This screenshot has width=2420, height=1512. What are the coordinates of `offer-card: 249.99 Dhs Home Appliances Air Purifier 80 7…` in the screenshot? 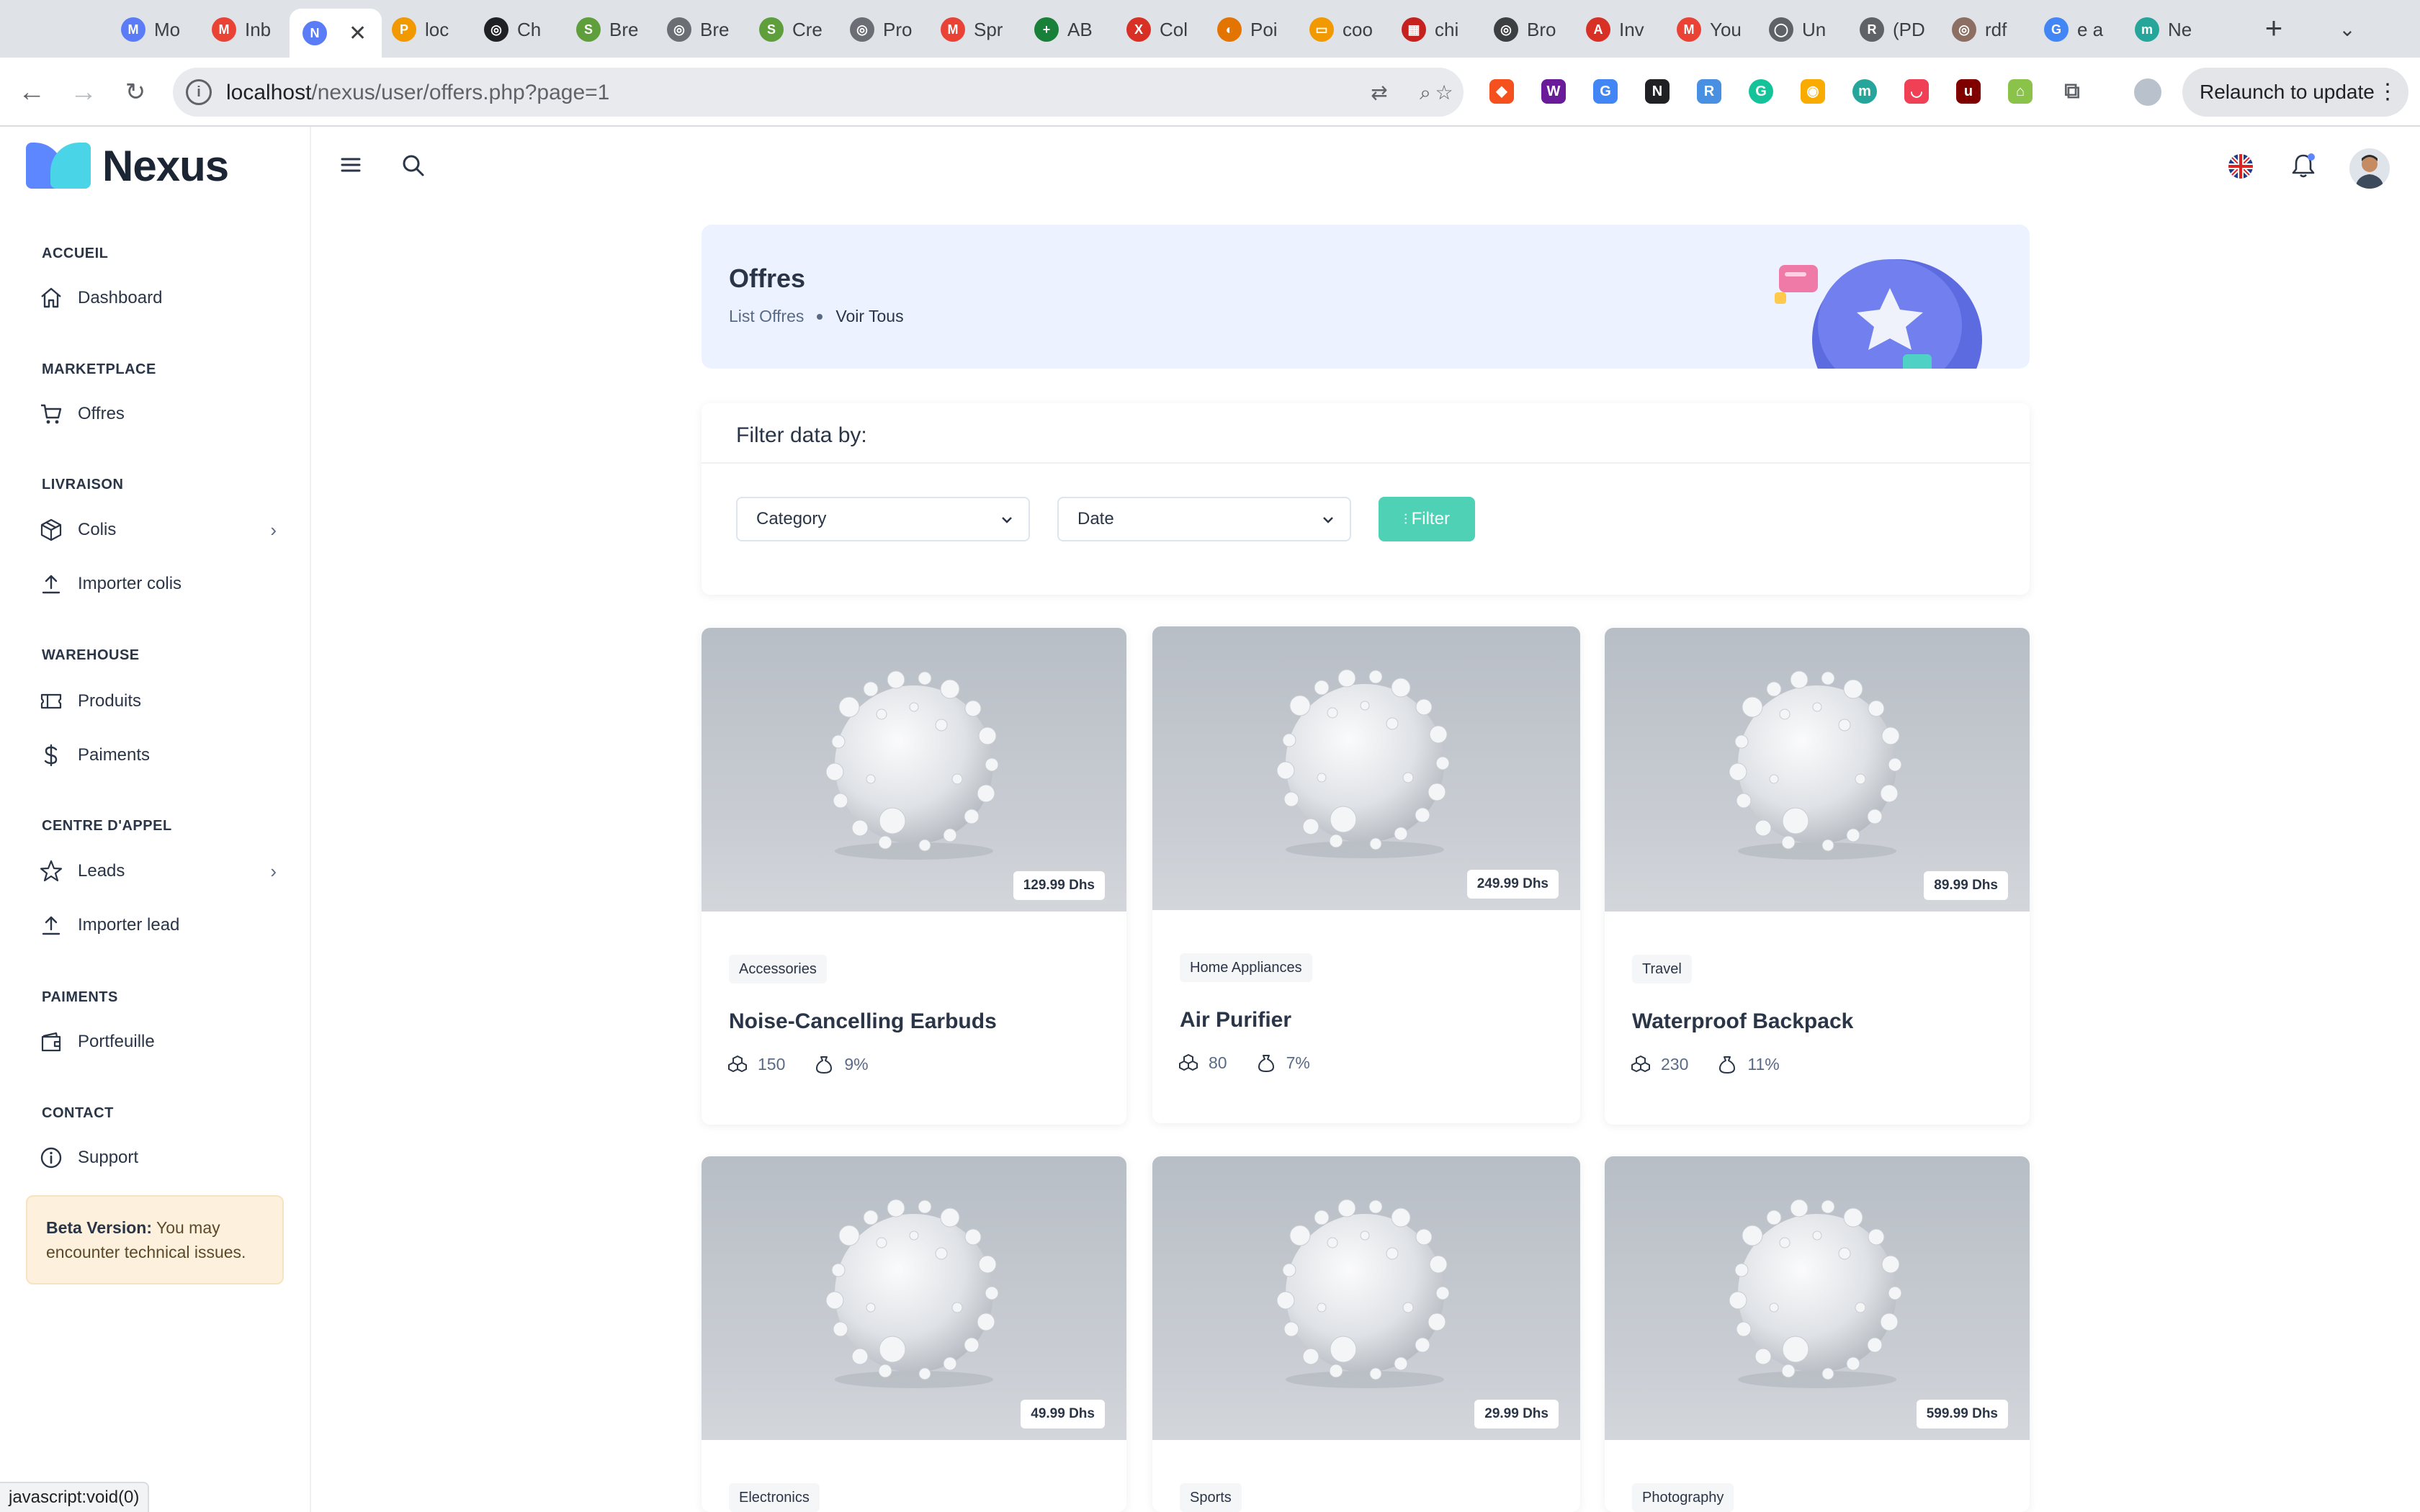 It's located at (1366, 874).